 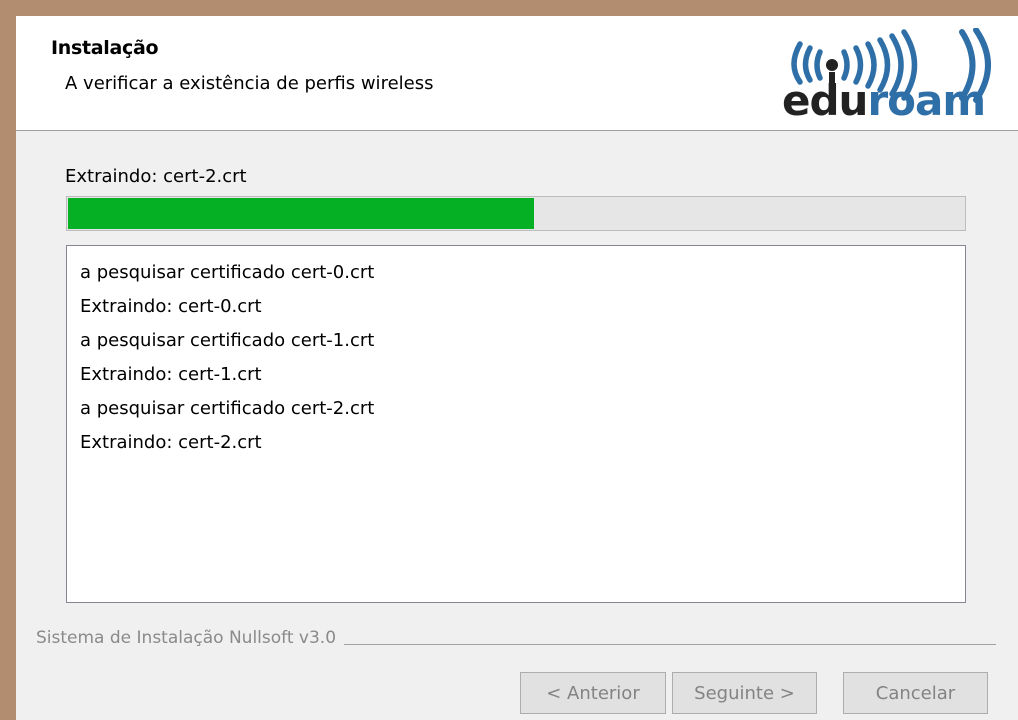 What do you see at coordinates (227, 340) in the screenshot?
I see `log-line: a pesquisar certificado cert-1.crt` at bounding box center [227, 340].